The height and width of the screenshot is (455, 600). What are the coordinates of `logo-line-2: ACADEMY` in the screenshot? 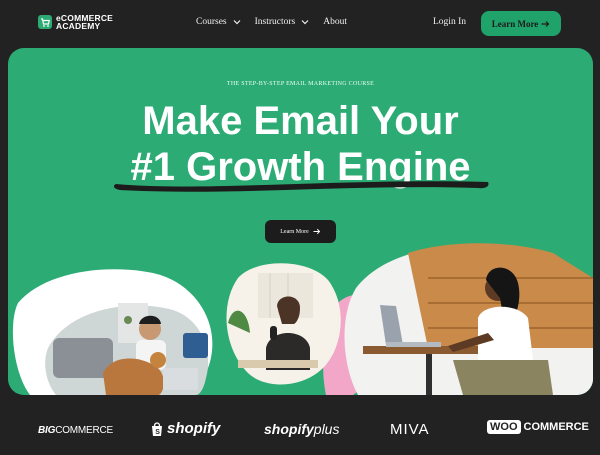 It's located at (78, 26).